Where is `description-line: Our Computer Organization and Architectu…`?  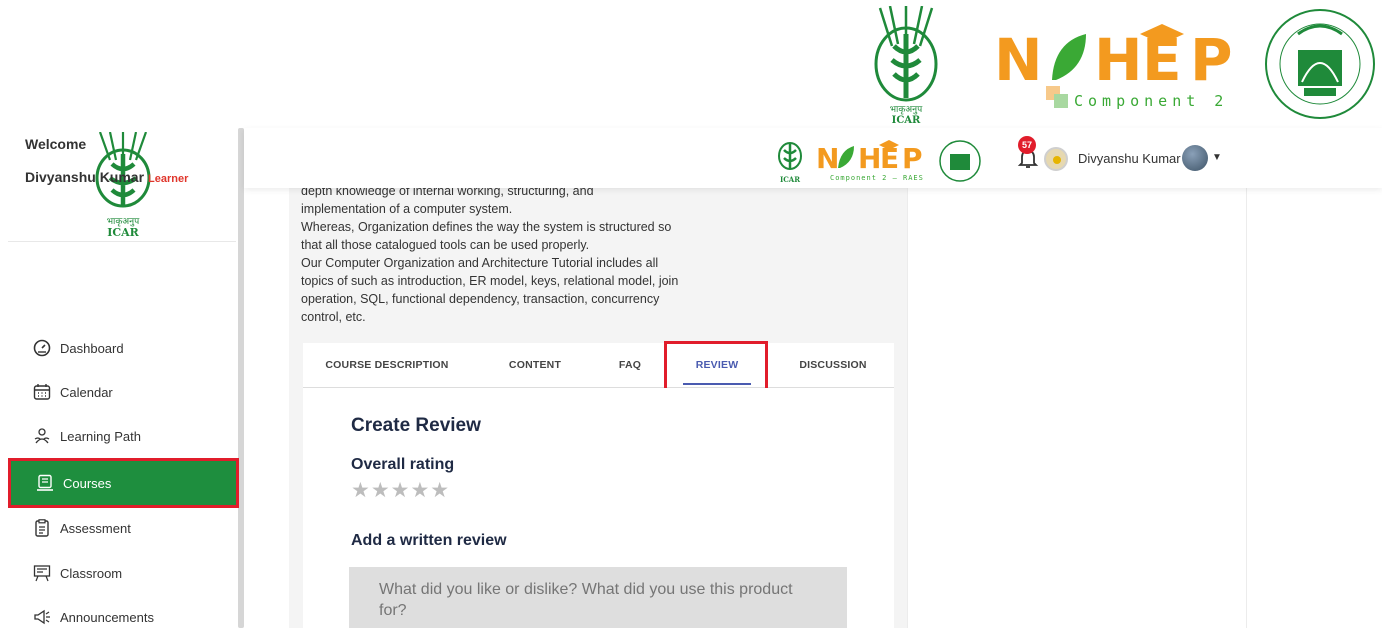 description-line: Our Computer Organization and Architectu… is located at coordinates (480, 263).